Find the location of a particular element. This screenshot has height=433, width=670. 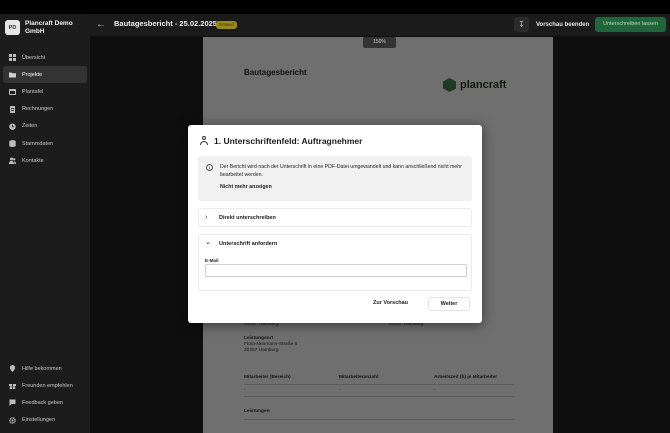

download-icon: ↧ is located at coordinates (521, 24).